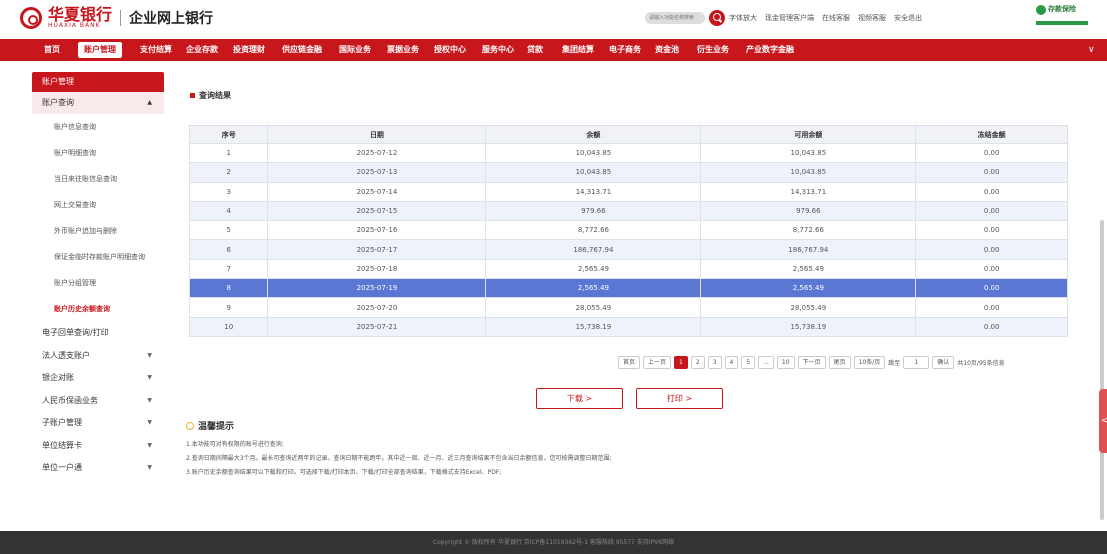 The height and width of the screenshot is (554, 1107). Describe the element at coordinates (377, 153) in the screenshot. I see `table-cell: 2025-07-12` at that location.